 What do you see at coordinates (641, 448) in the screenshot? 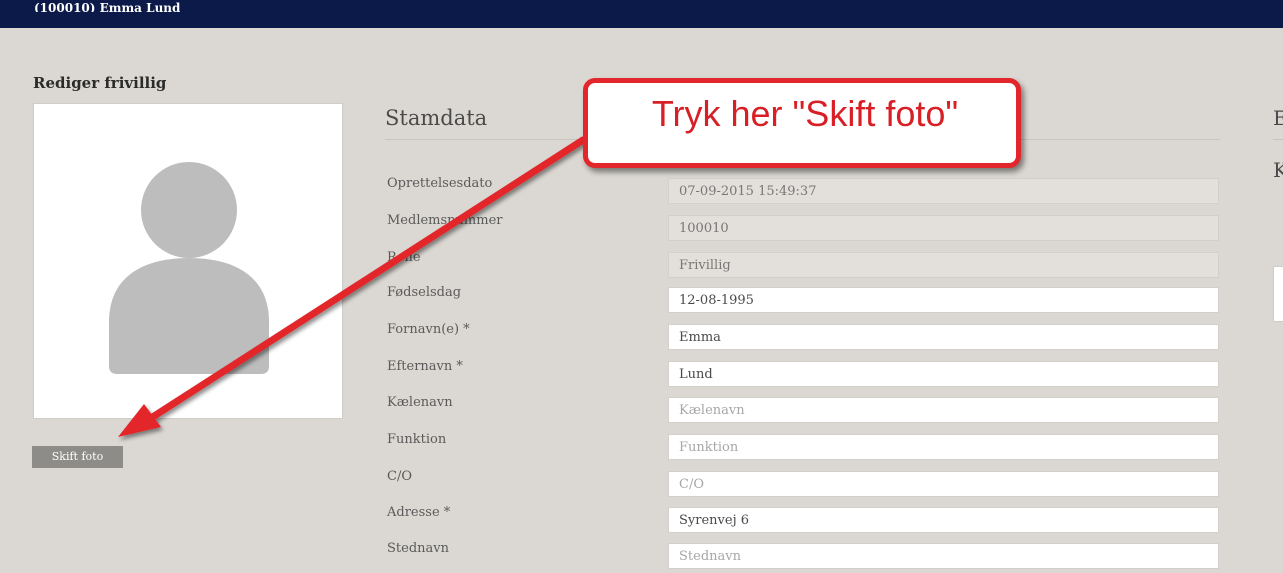
I see `form-row-funktion: Funktion` at bounding box center [641, 448].